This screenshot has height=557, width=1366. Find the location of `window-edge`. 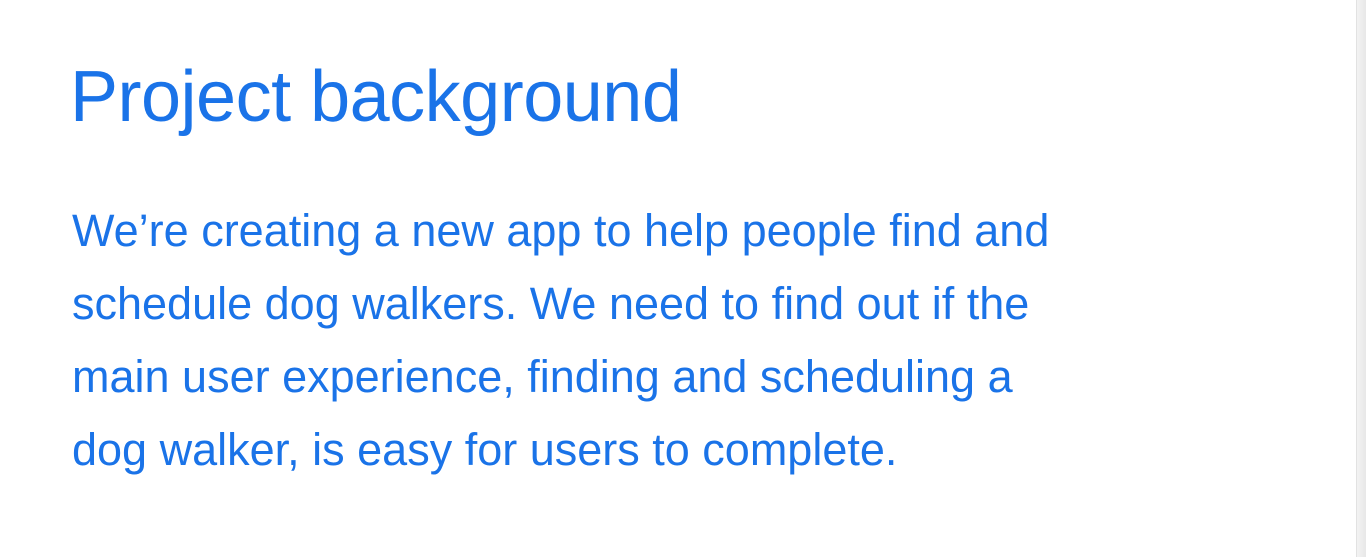

window-edge is located at coordinates (1361, 278).